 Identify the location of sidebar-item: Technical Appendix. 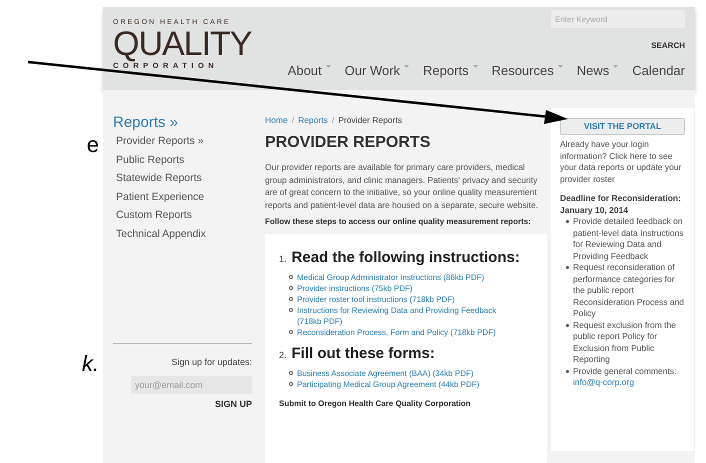
(182, 233).